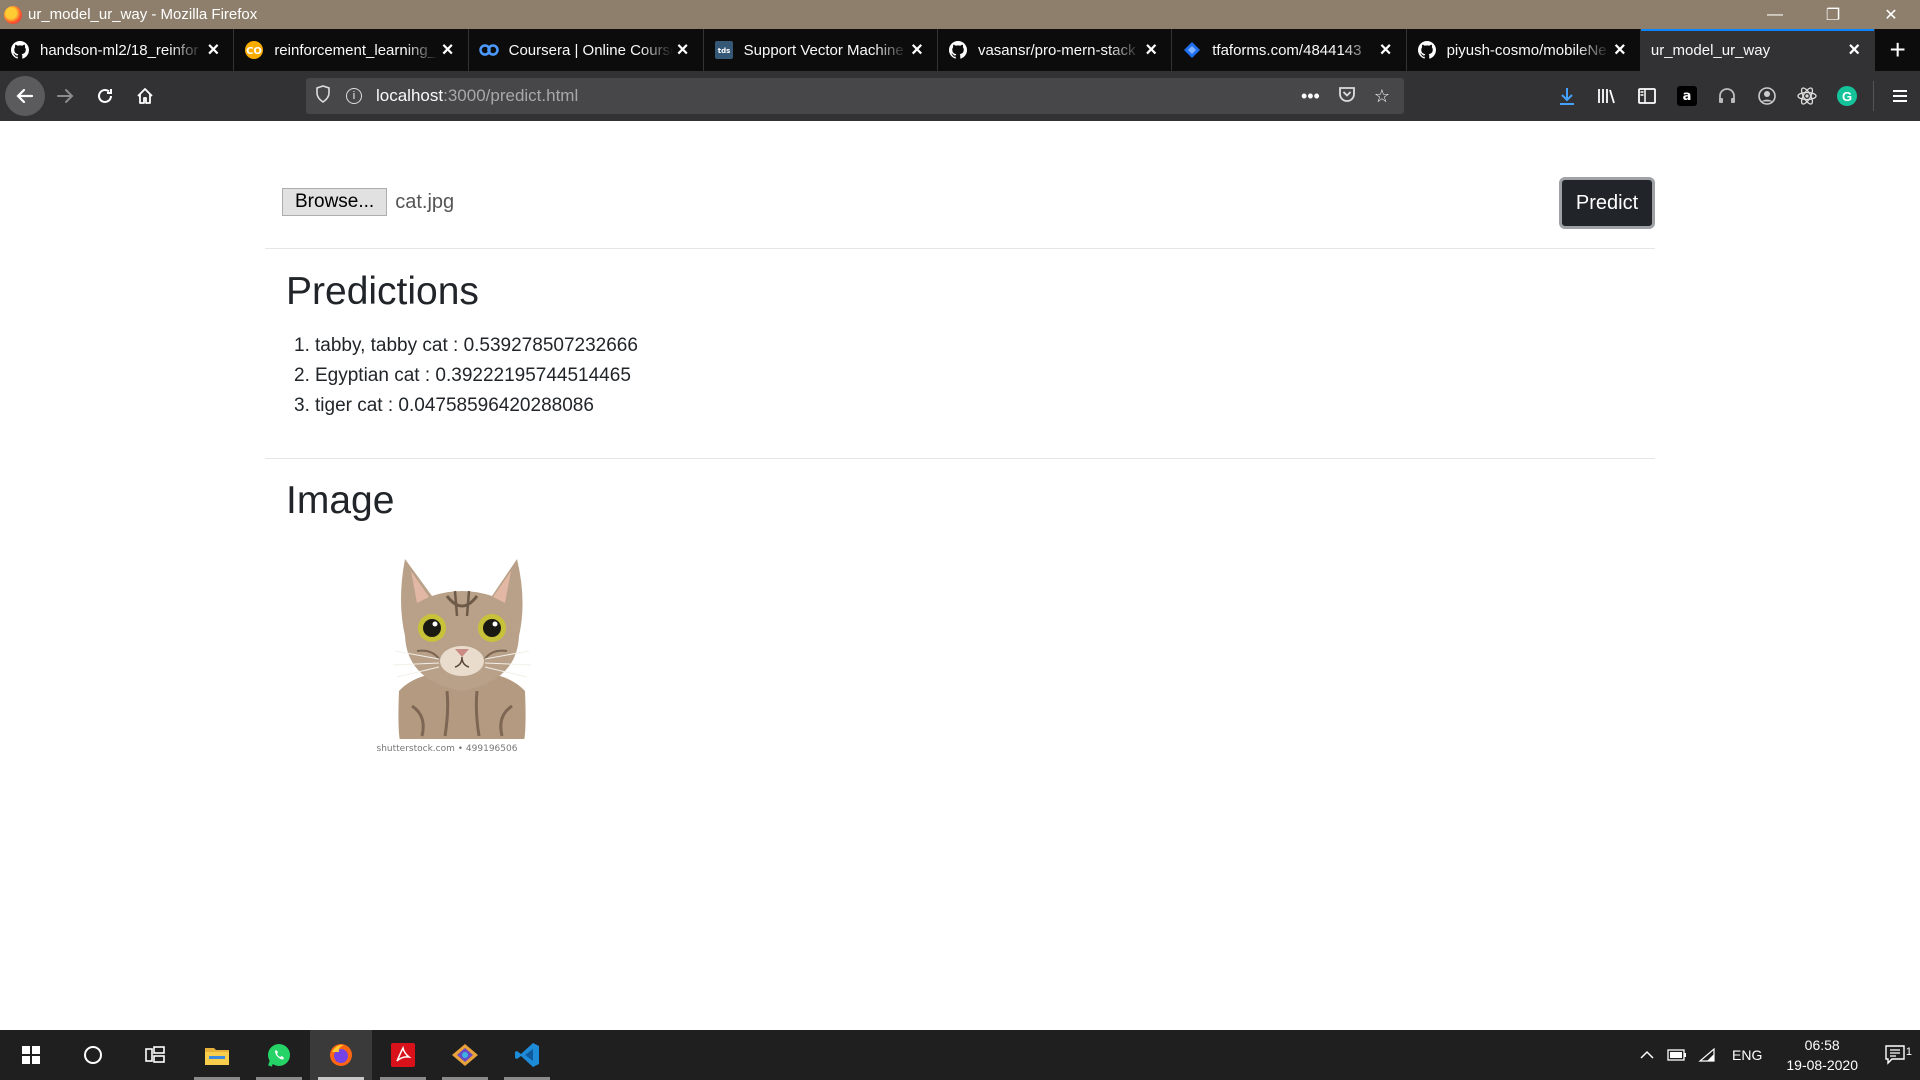 Image resolution: width=1920 pixels, height=1080 pixels. Describe the element at coordinates (351, 50) in the screenshot. I see `tab-reinforcement-learning: CO reinforcement_learning_ ×` at that location.